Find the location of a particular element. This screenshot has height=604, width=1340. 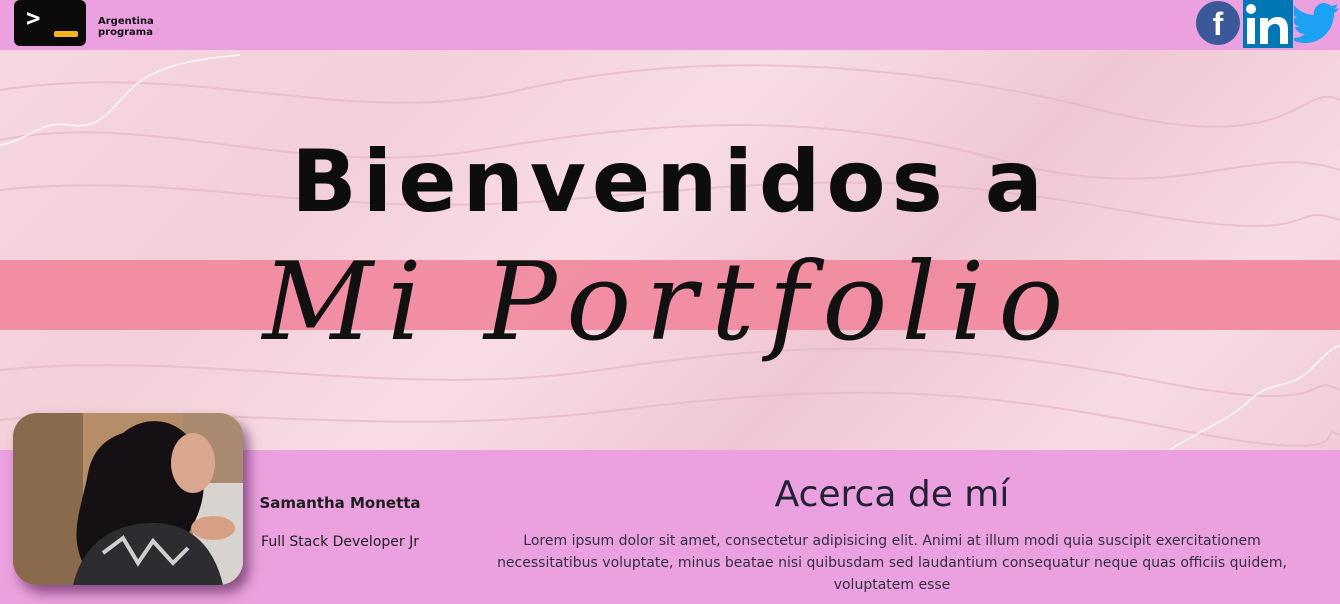

twitter-link is located at coordinates (1314, 24).